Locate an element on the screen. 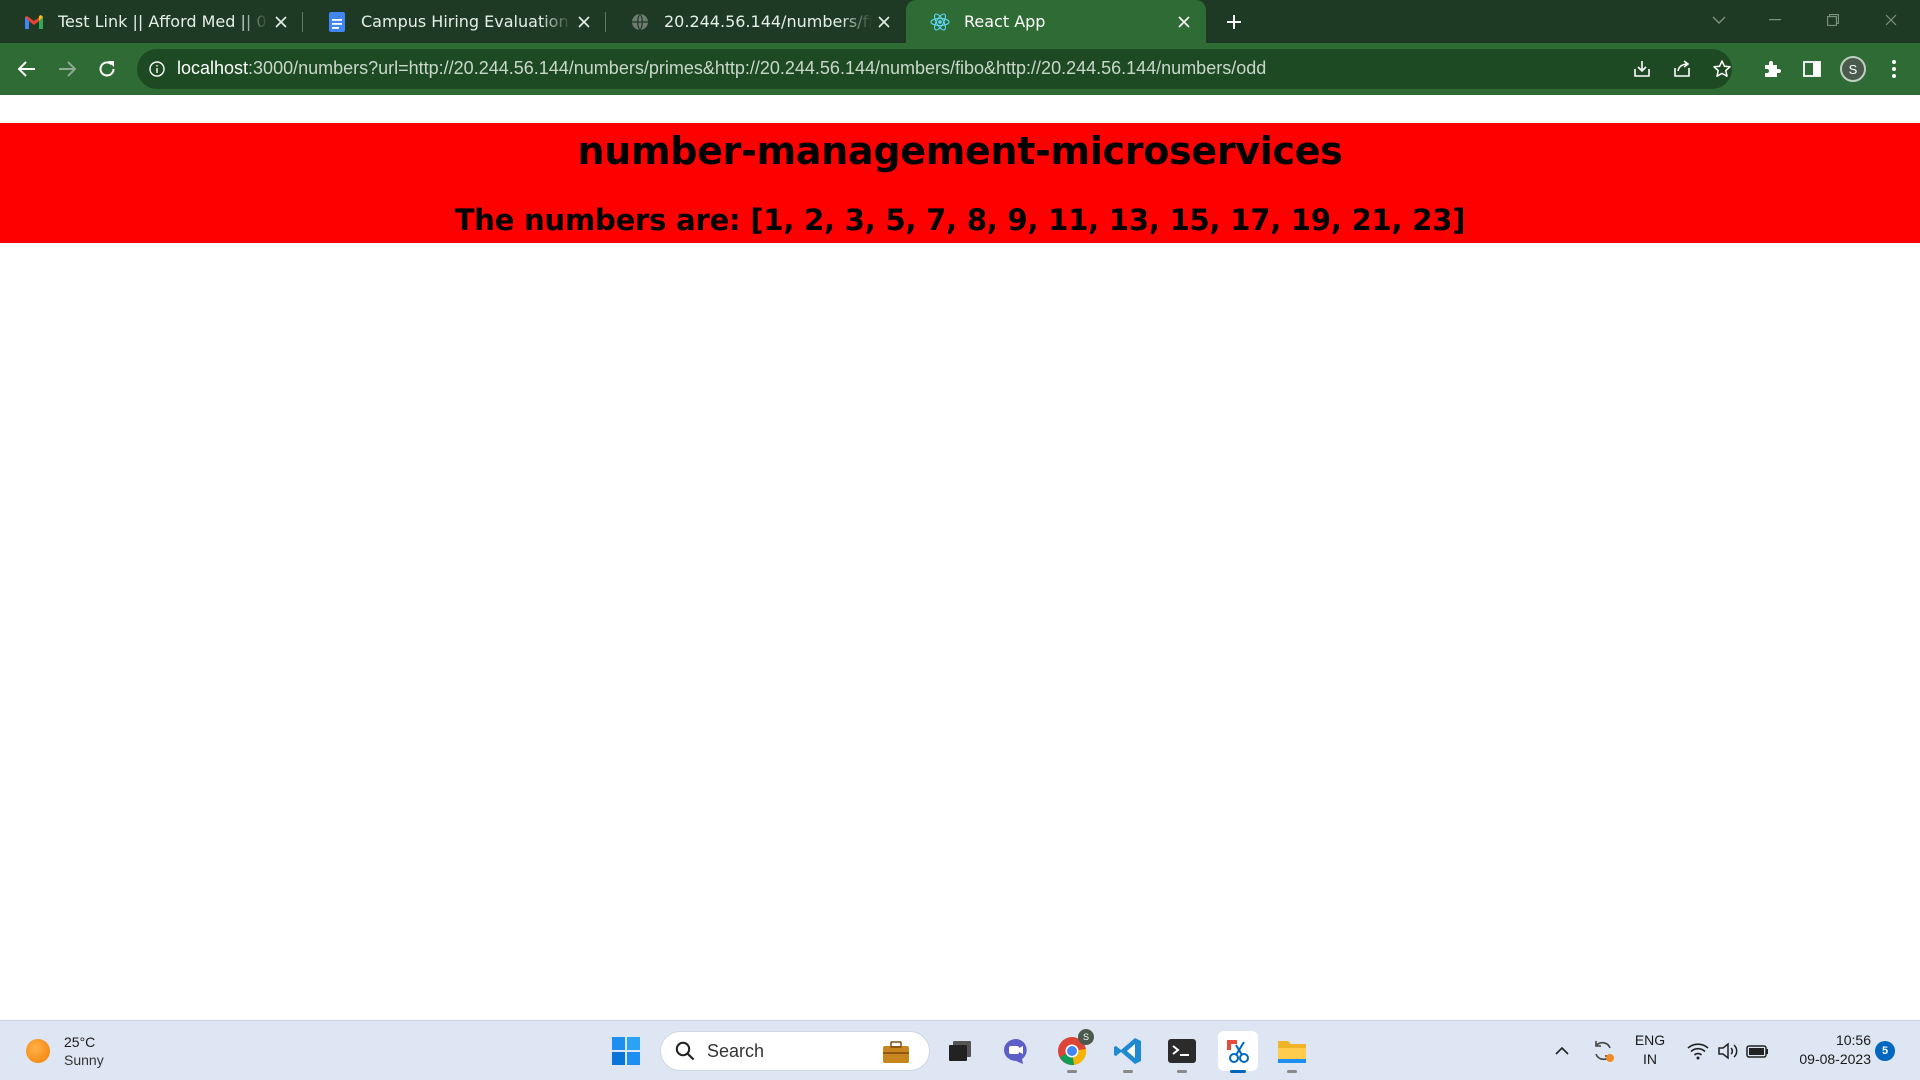  restore-icon is located at coordinates (1833, 20).